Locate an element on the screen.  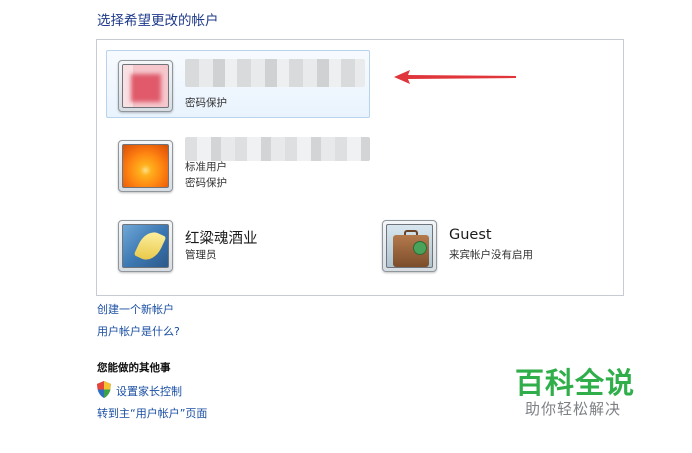
account-tile-2: 标准用户 密码保护 is located at coordinates (238, 164).